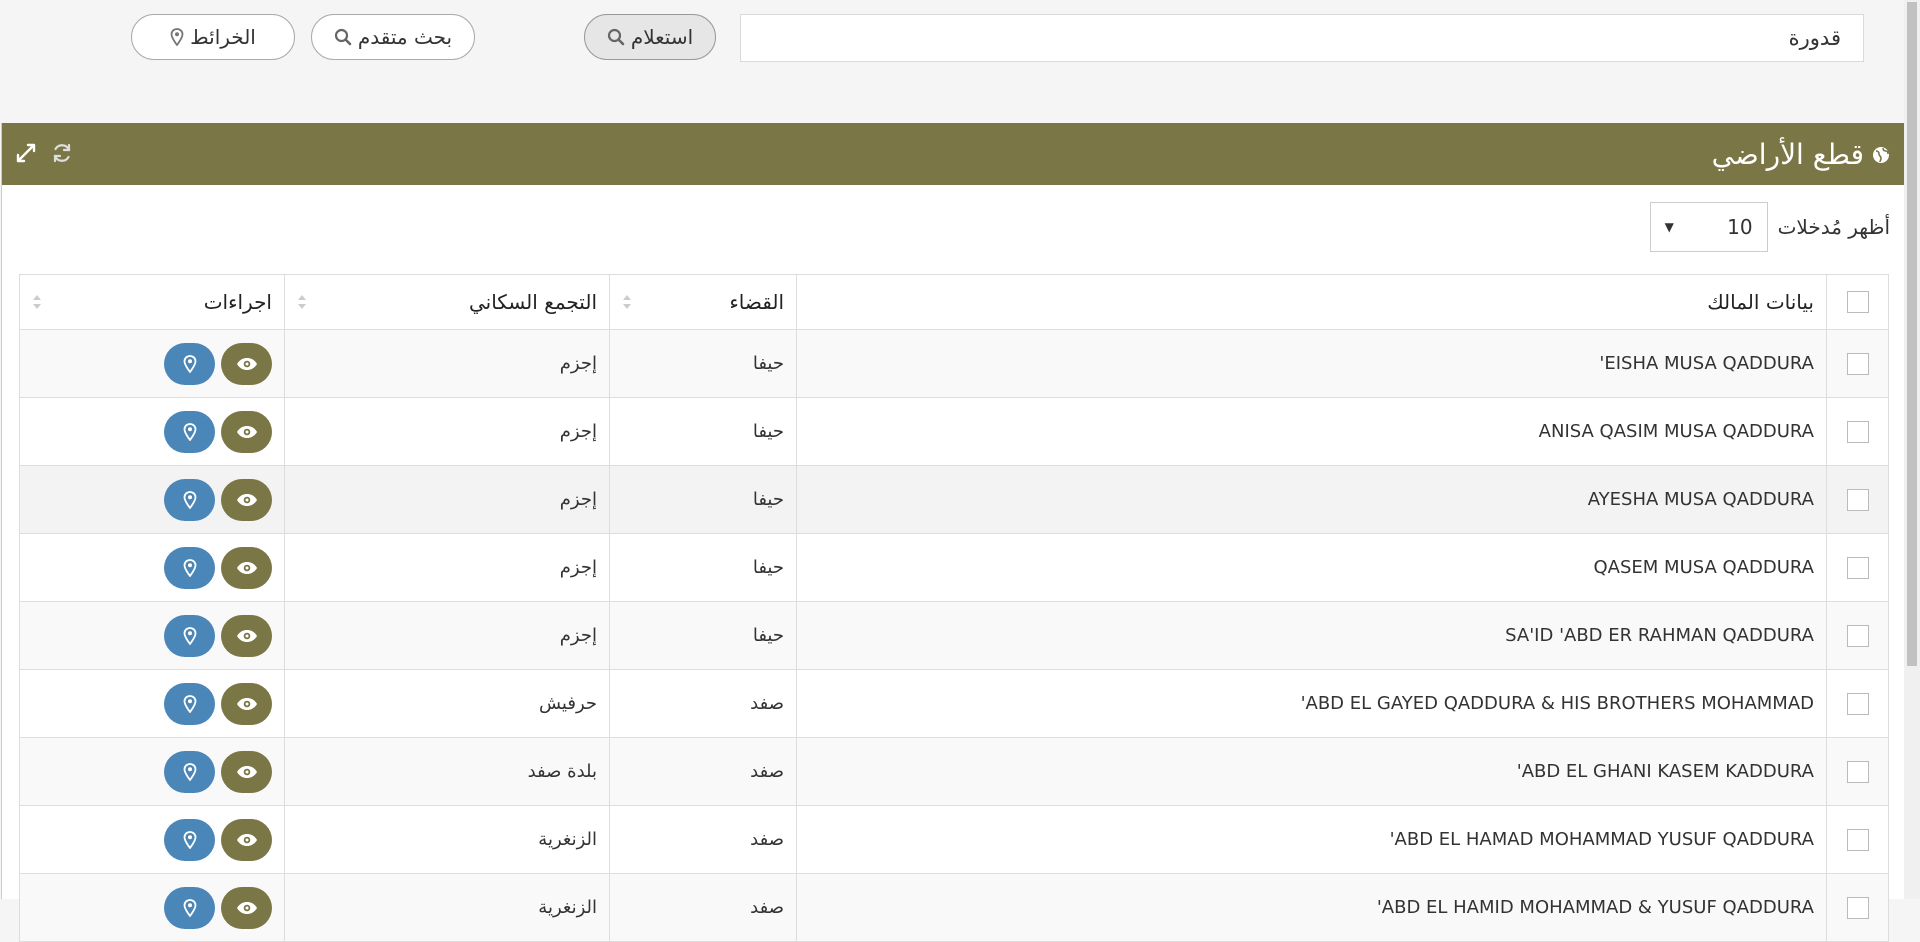  What do you see at coordinates (1787, 154) in the screenshot?
I see `panel-title-text: قطع الأراضي` at bounding box center [1787, 154].